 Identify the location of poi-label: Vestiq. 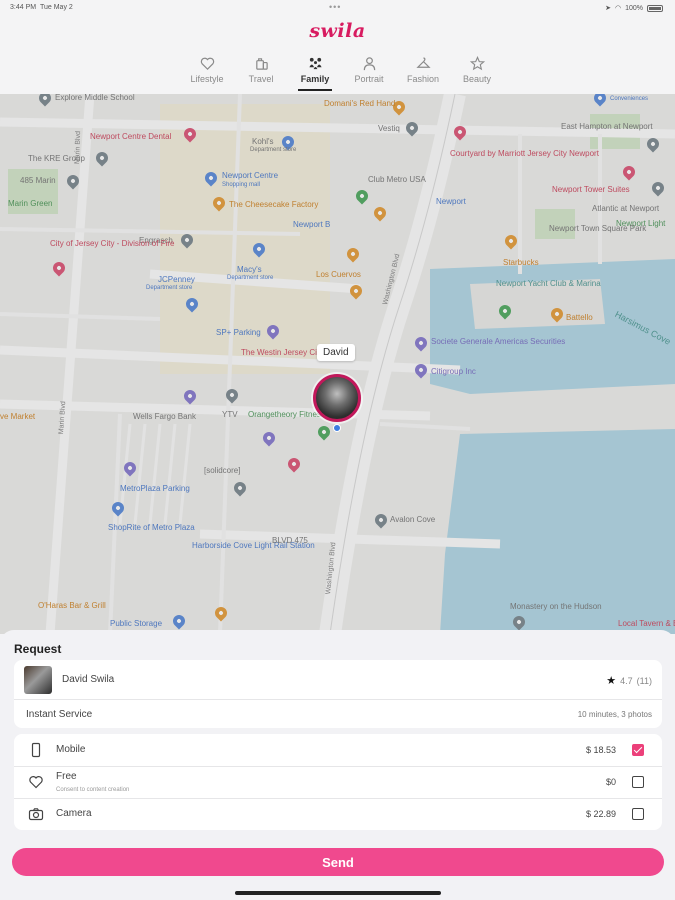
(389, 128).